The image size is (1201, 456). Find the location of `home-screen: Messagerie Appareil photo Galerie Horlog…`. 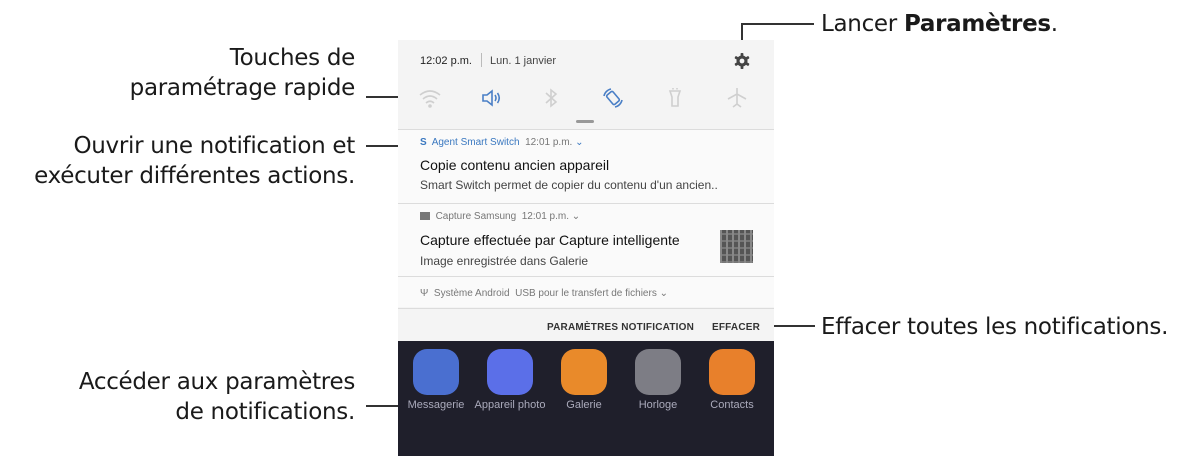

home-screen: Messagerie Appareil photo Galerie Horlog… is located at coordinates (586, 398).